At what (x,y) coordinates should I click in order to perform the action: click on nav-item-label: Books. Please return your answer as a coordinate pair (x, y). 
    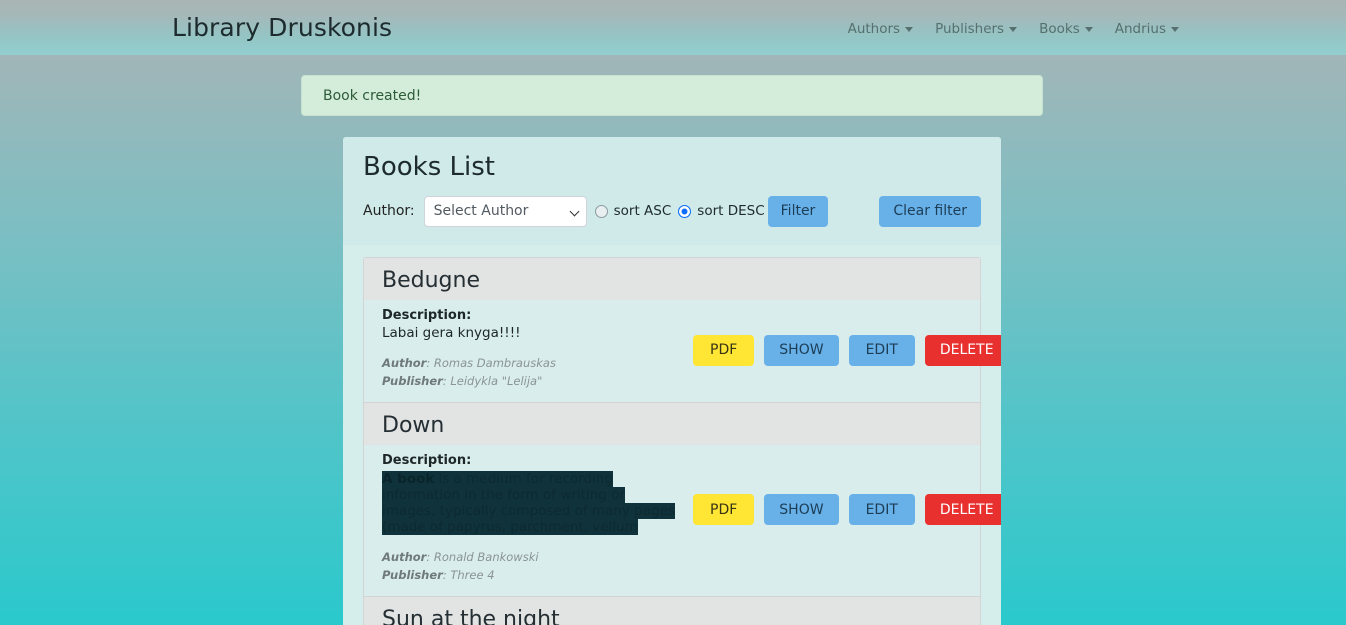
    Looking at the image, I should click on (1059, 28).